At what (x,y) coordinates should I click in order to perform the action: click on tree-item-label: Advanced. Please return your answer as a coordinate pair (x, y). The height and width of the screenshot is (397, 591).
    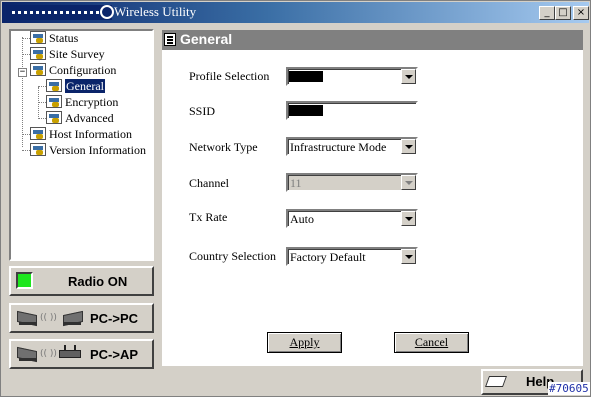
    Looking at the image, I should click on (89, 118).